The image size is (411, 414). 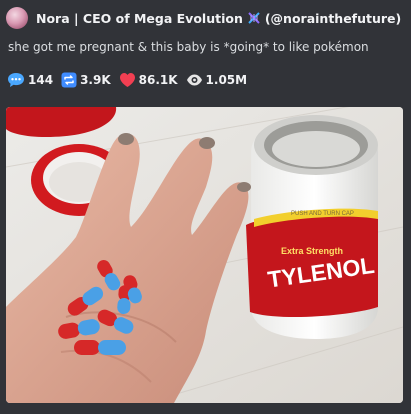 I want to click on post-stats: 144 3.9K 86.1K 1.05M, so click(x=131, y=80).